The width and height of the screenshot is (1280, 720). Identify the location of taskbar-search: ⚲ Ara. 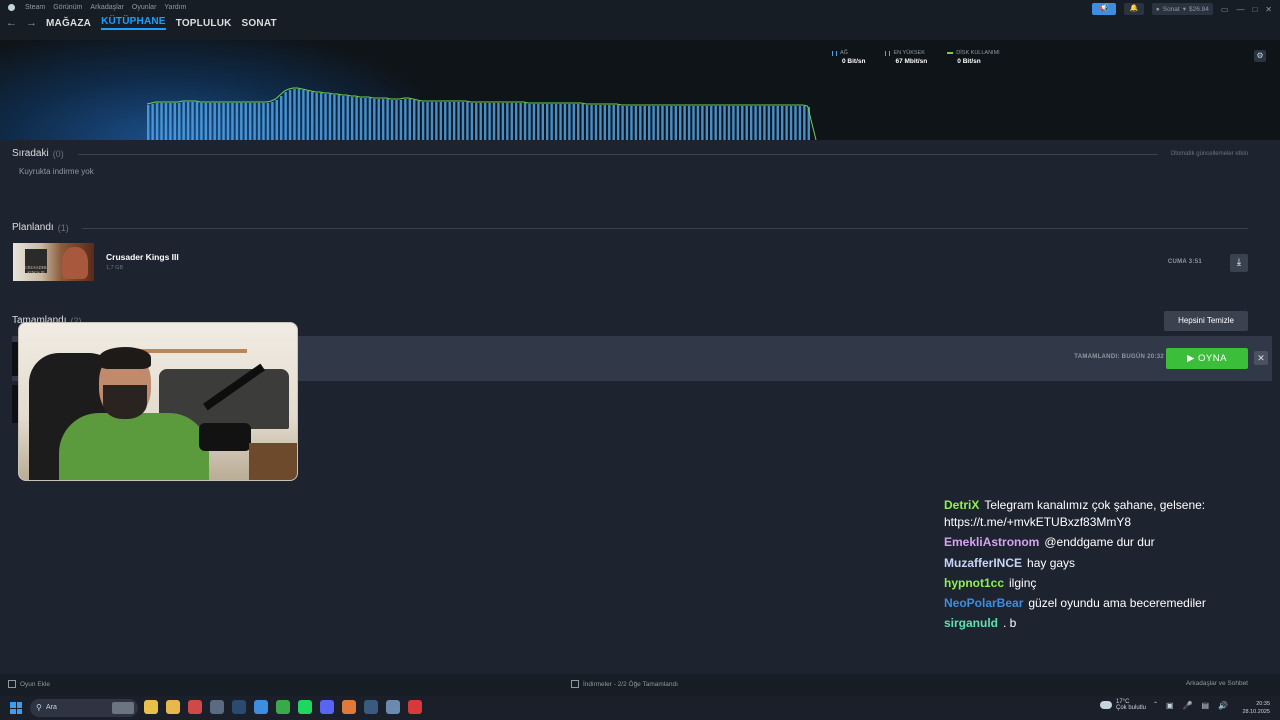
(84, 708).